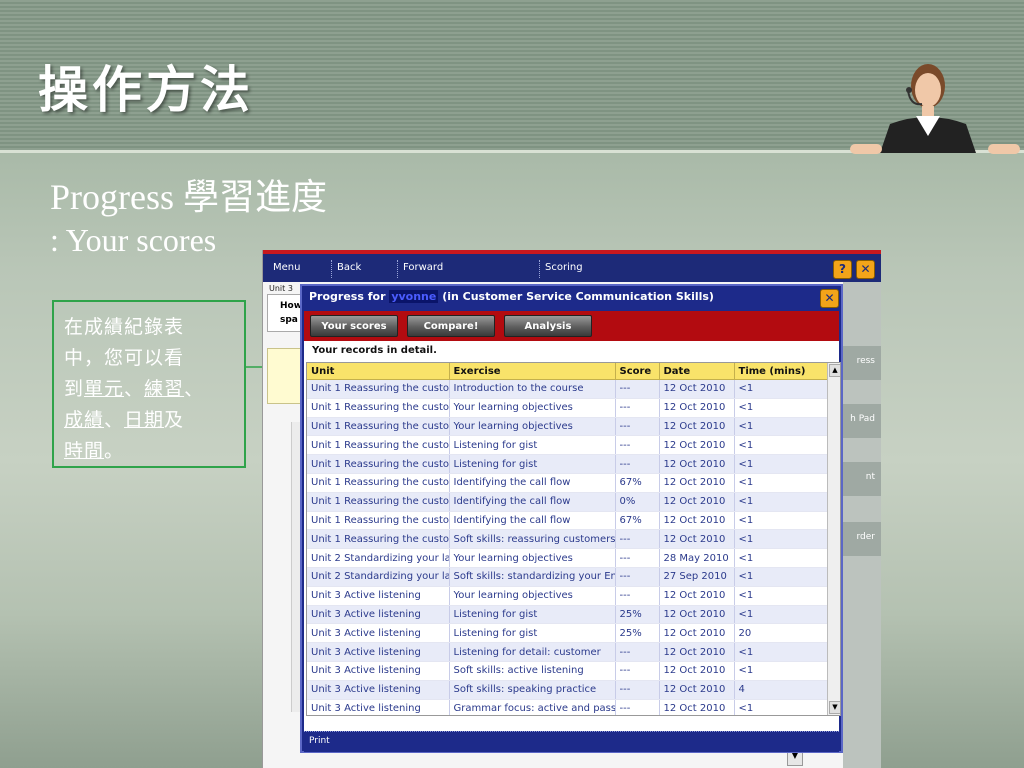 The width and height of the screenshot is (1024, 768). What do you see at coordinates (349, 267) in the screenshot?
I see `back-button: Back` at bounding box center [349, 267].